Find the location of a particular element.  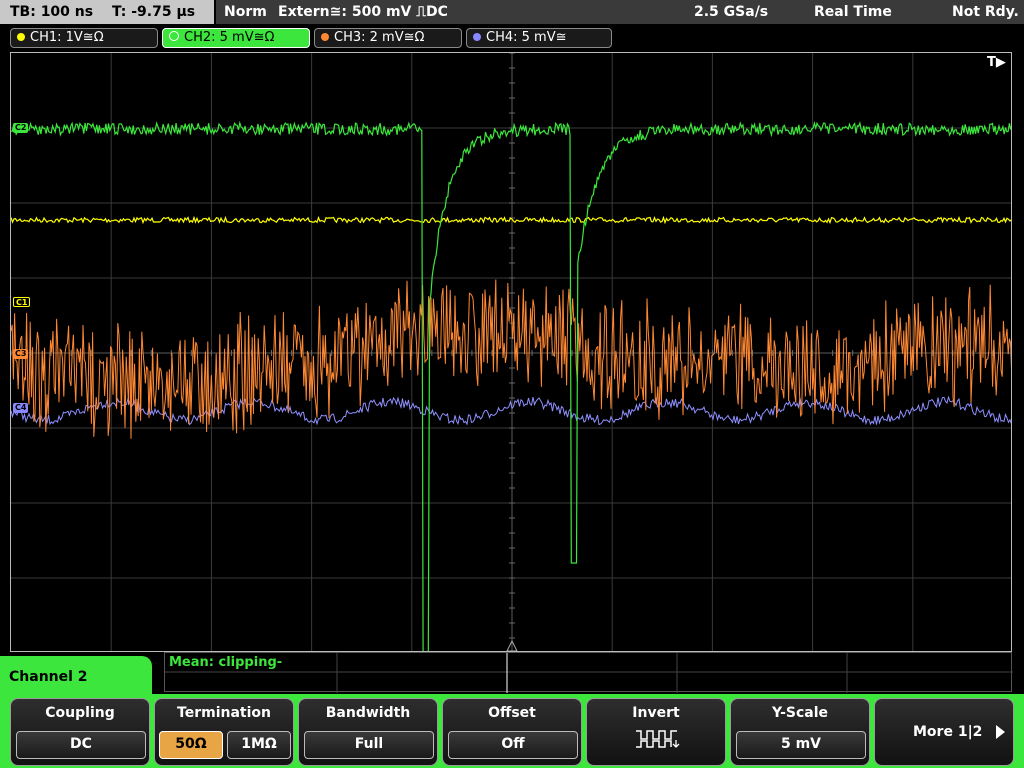

trigger-time-value: T: -9.75 µs is located at coordinates (153, 12).